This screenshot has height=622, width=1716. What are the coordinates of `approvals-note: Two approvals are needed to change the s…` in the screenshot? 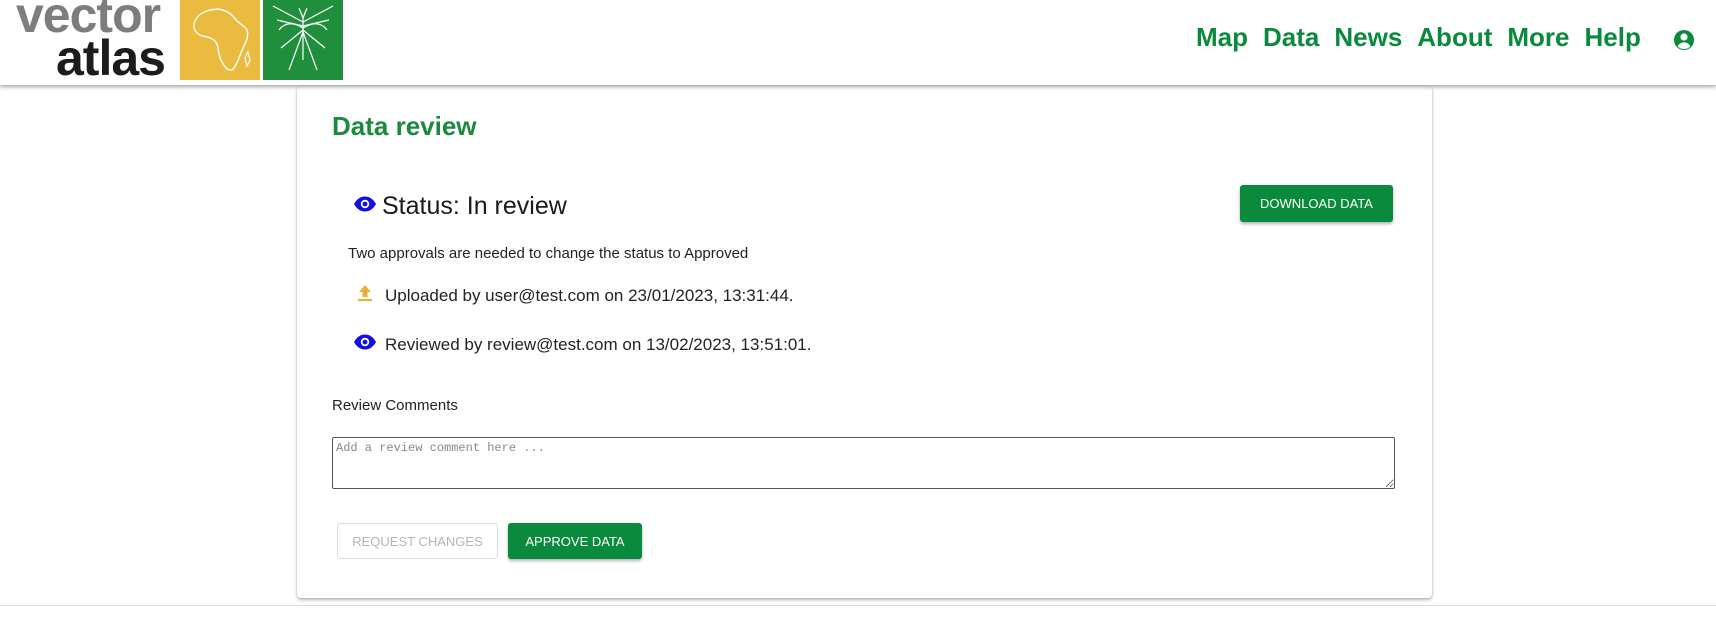 It's located at (548, 253).